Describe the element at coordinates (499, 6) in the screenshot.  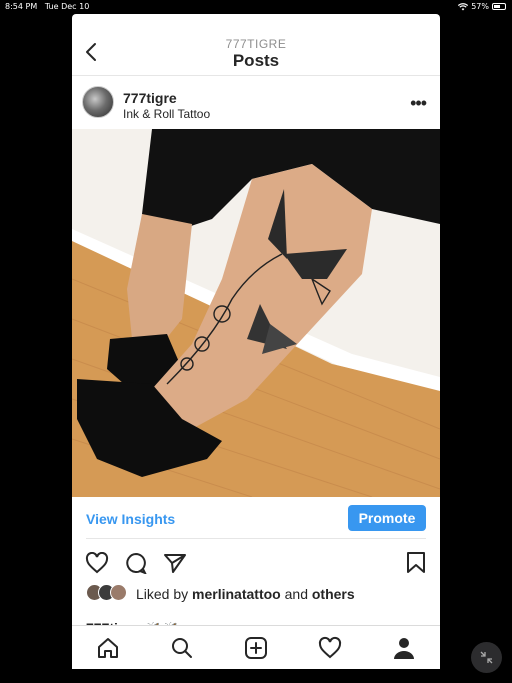
I see `battery-icon` at that location.